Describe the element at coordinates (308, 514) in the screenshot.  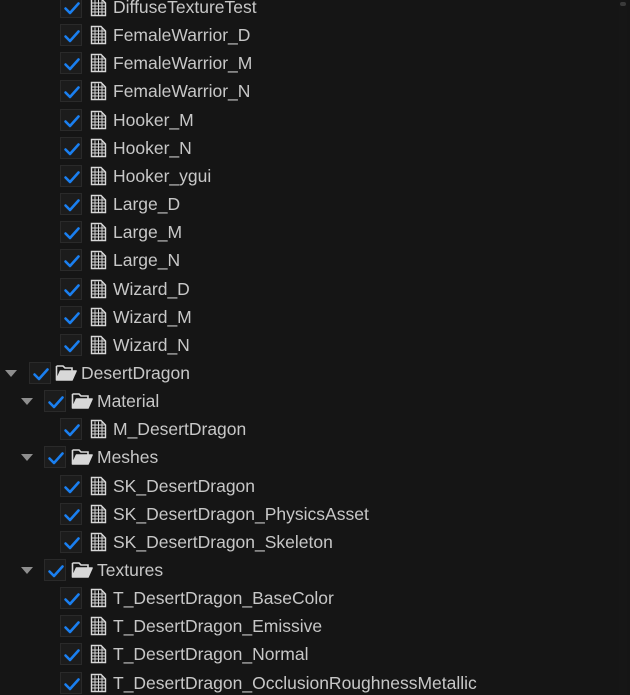
I see `tree-asset-row: SK_DesertDragon_PhysicsAsset` at that location.